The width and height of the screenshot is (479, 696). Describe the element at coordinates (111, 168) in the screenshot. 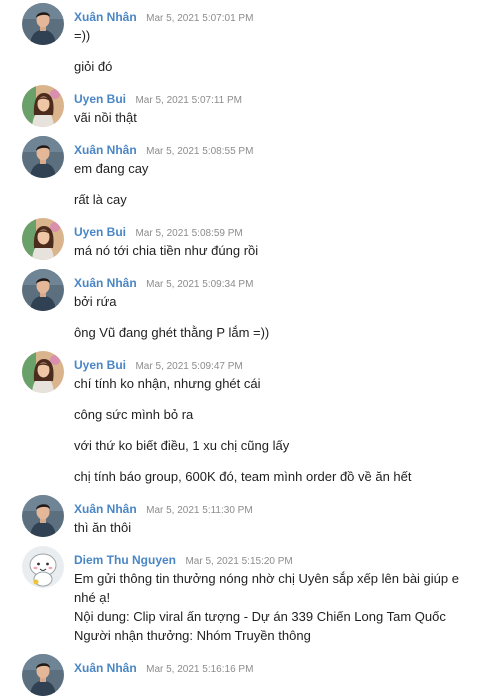

I see `message-text: em đang cay` at that location.